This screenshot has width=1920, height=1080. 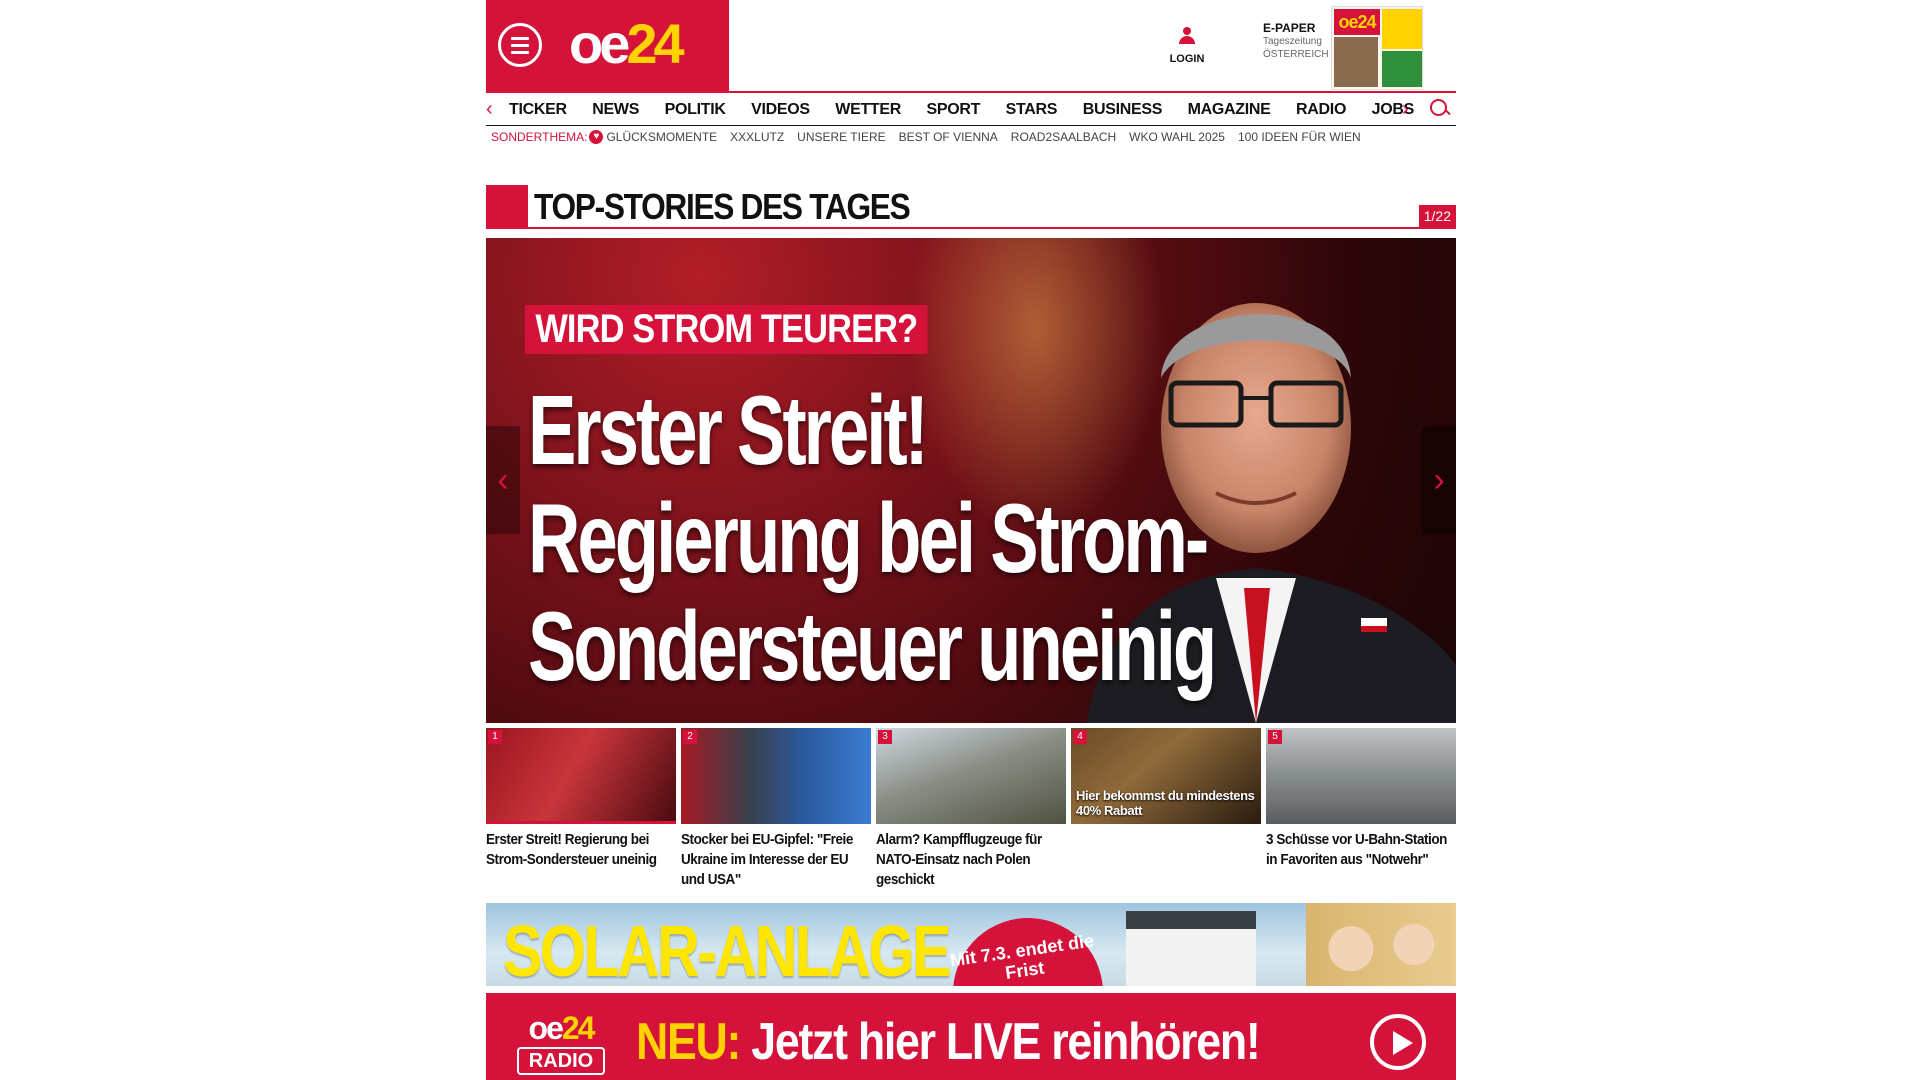 I want to click on radio-logo-oe: oe, so click(x=546, y=1028).